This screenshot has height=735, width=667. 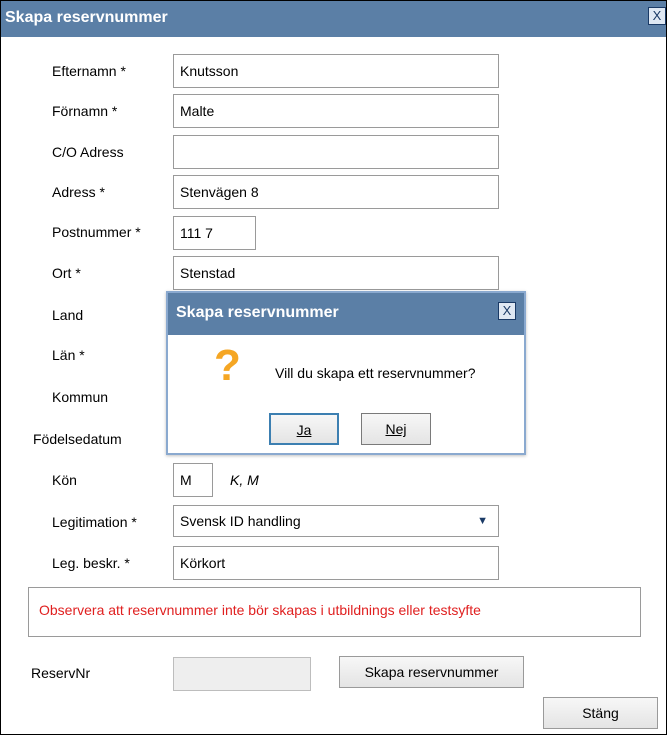 I want to click on kon-hint: K, M, so click(x=244, y=480).